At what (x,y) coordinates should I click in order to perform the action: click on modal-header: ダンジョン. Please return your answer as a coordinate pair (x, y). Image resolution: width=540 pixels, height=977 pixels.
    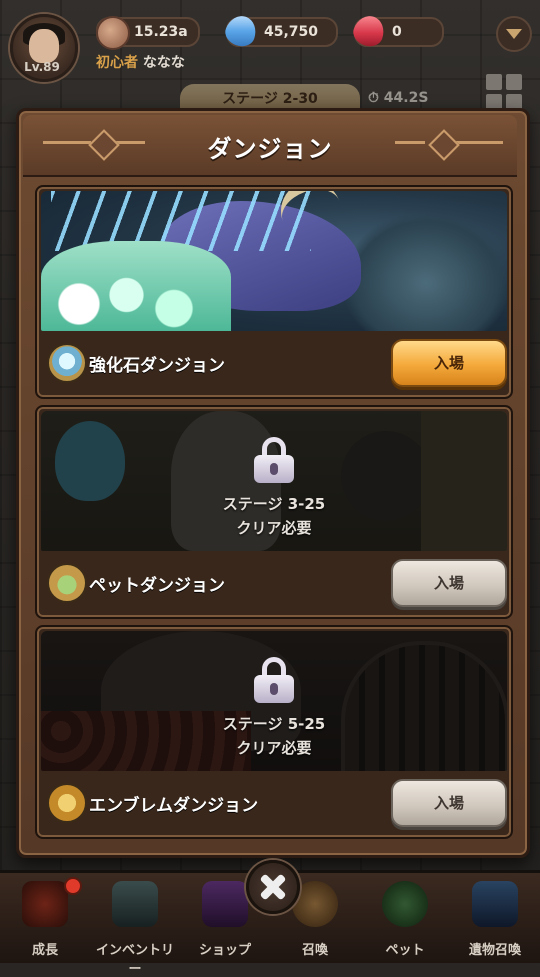
    Looking at the image, I should click on (270, 146).